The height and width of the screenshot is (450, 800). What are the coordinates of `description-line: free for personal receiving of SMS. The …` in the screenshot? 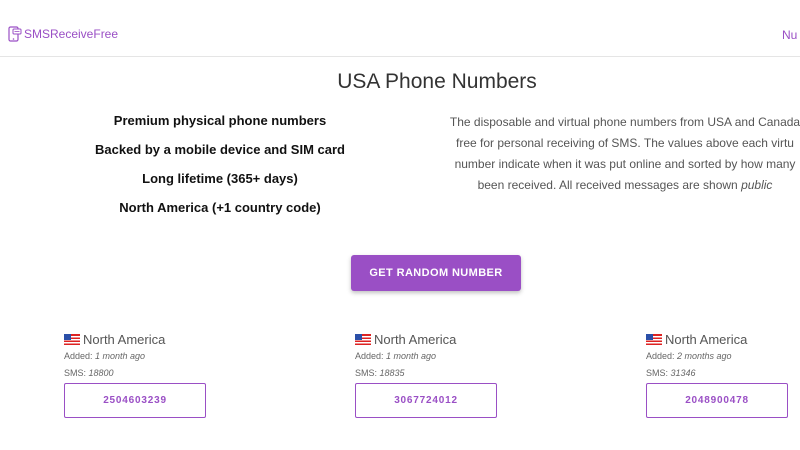 It's located at (625, 143).